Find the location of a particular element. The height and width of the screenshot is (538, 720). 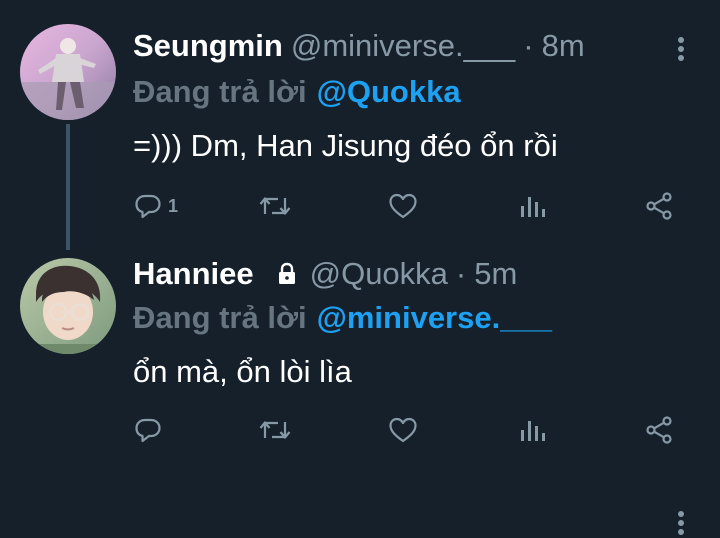

reply-button is located at coordinates (151, 430).